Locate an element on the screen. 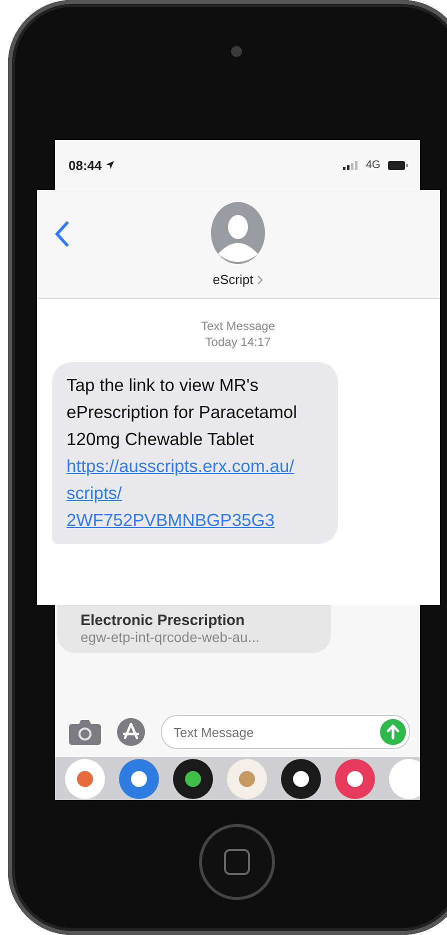 The width and height of the screenshot is (447, 935). battery-icon is located at coordinates (398, 165).